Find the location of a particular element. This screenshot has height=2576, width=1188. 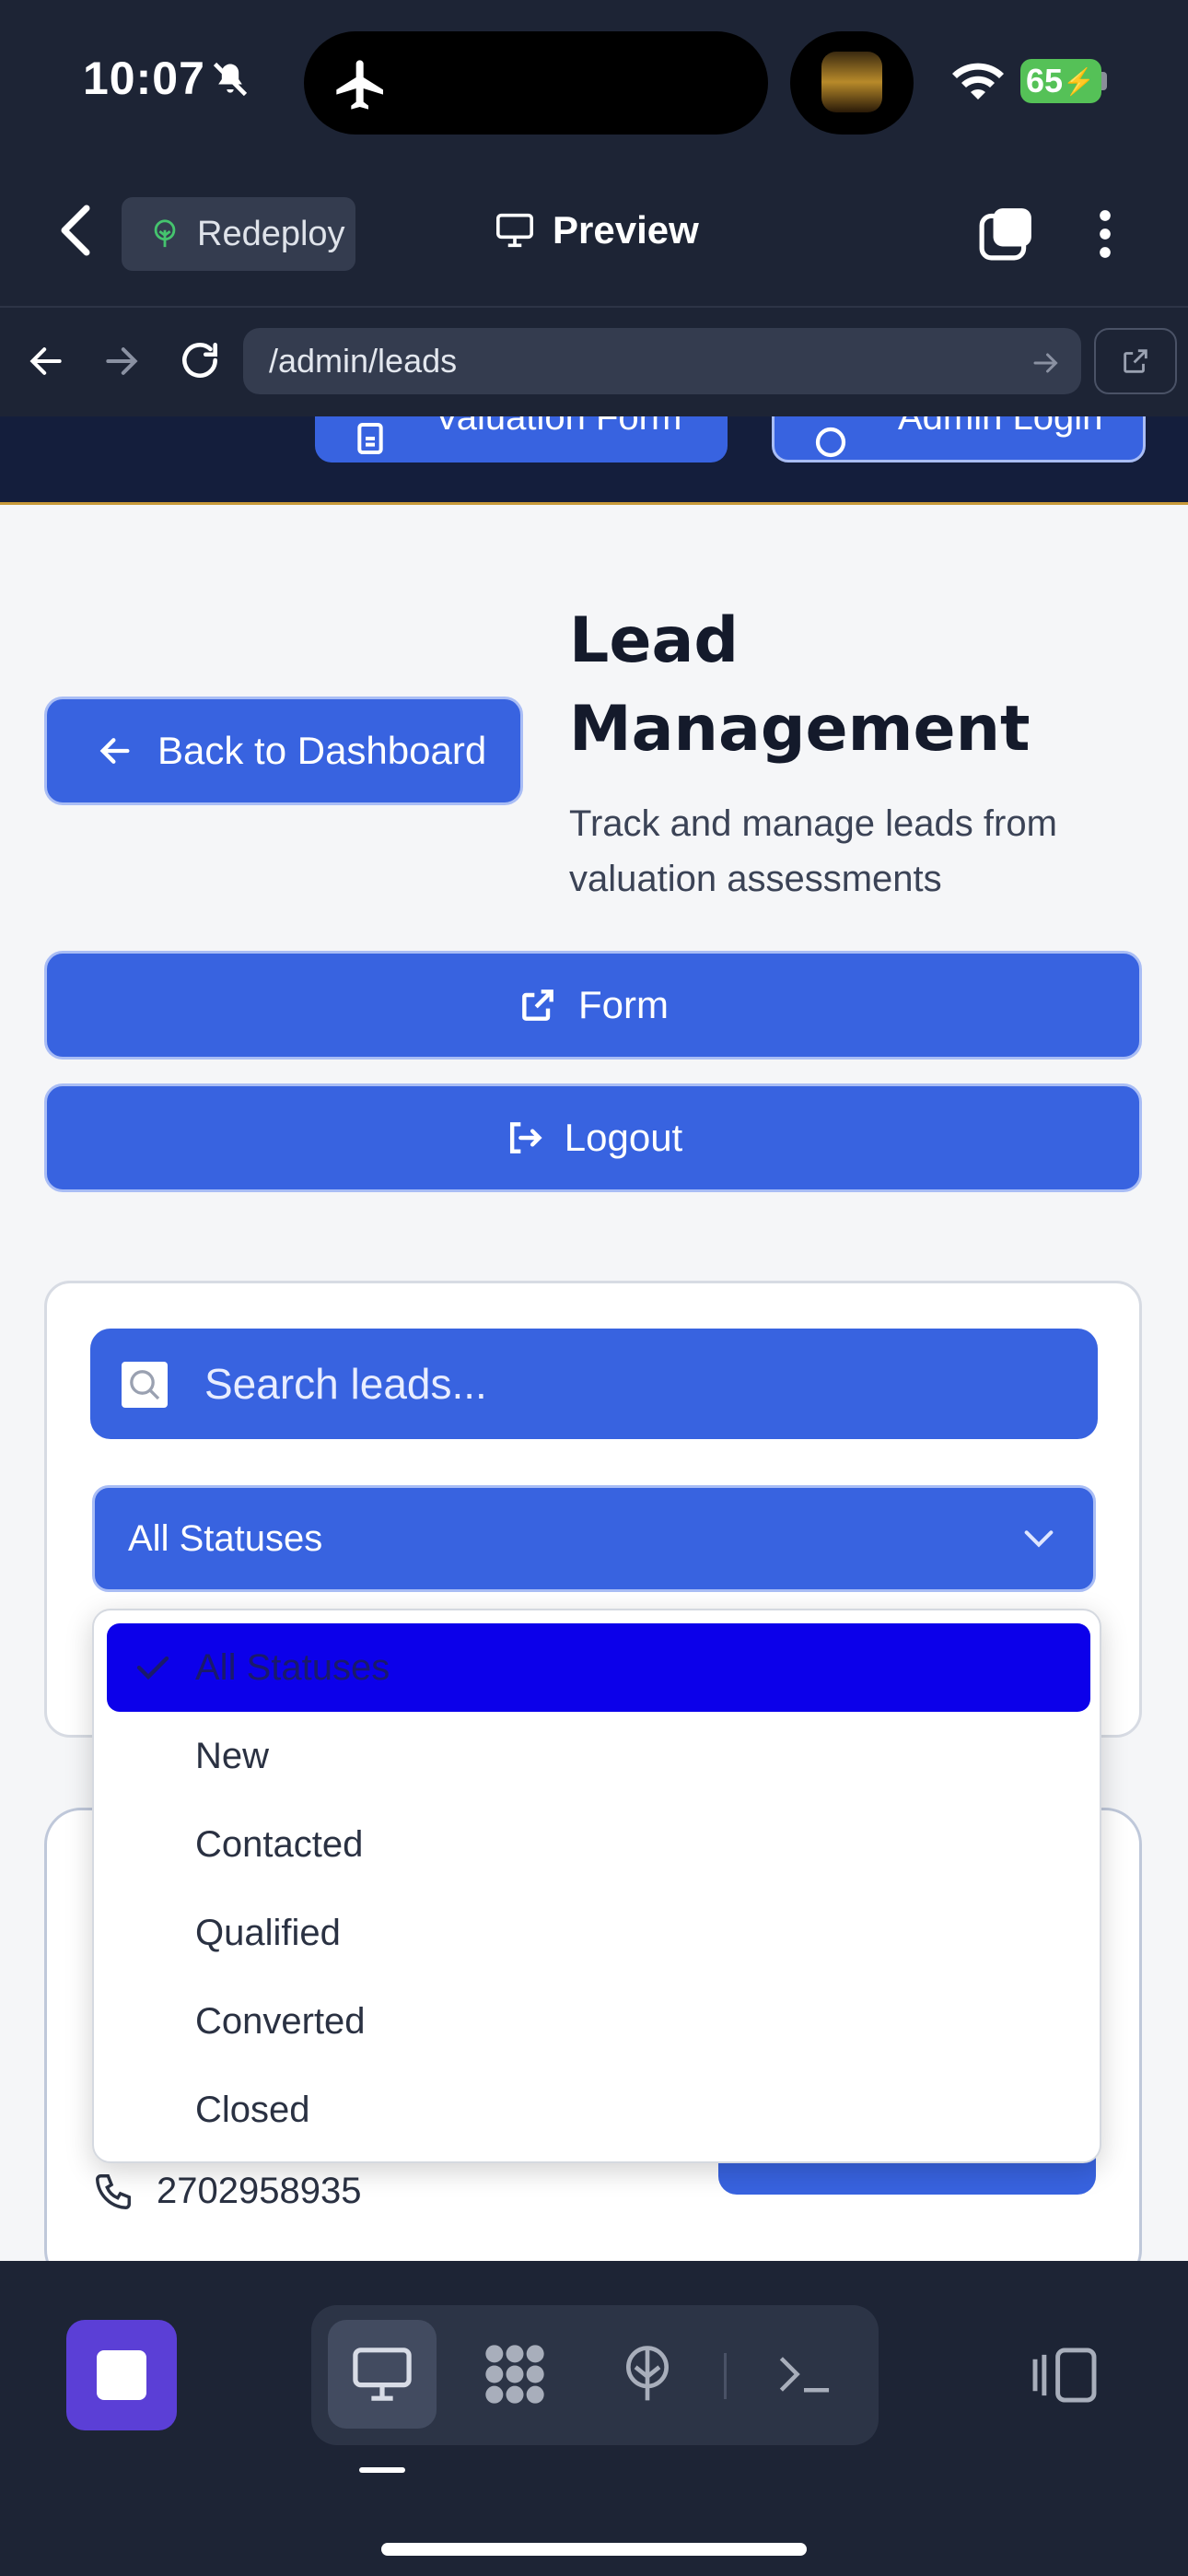

search-icon is located at coordinates (145, 1385).